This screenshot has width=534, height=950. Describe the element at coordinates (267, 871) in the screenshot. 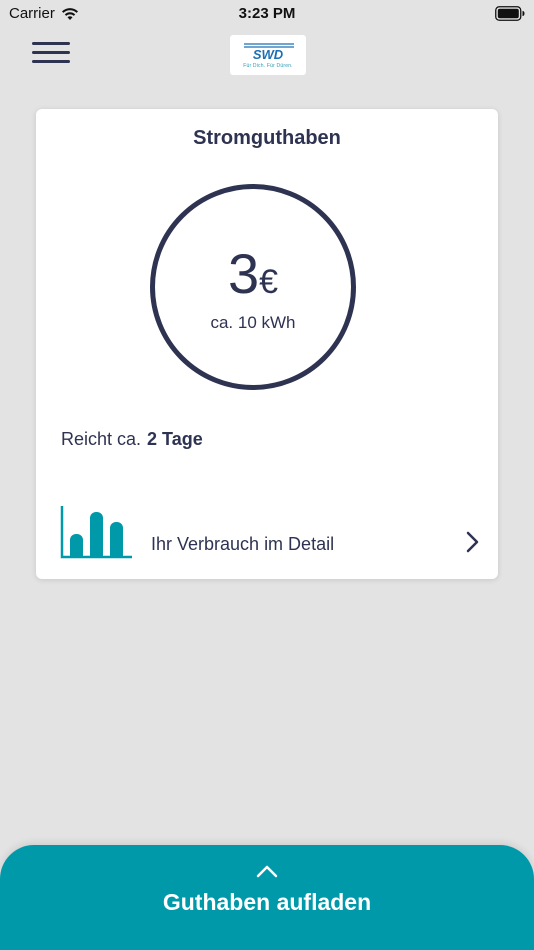

I see `chevron-up-icon` at that location.